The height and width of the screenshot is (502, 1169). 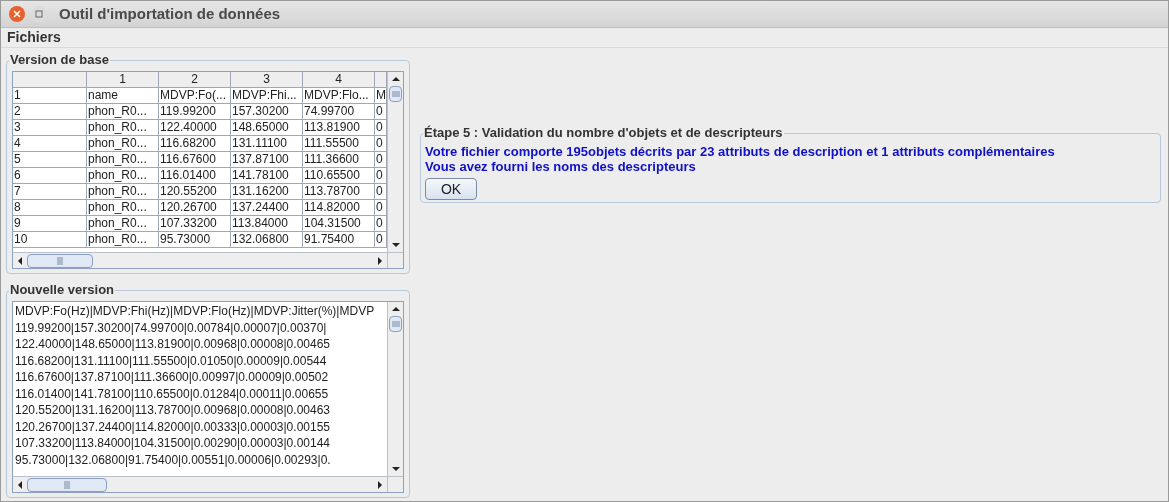 I want to click on text-line: 95.73000|132.06800|91.75400|0.00551|0.00006|0.00293|0., so click(x=173, y=459).